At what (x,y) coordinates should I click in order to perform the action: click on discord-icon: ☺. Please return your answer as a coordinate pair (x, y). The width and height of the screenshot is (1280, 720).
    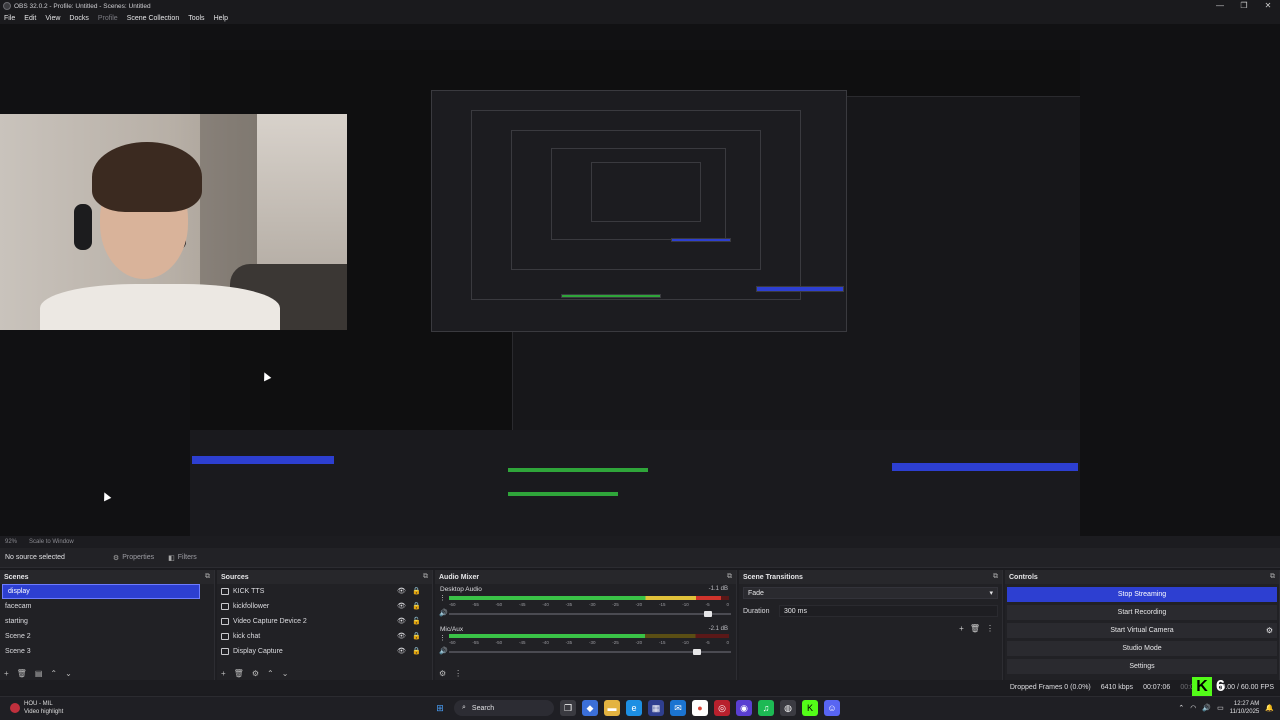
    Looking at the image, I should click on (832, 708).